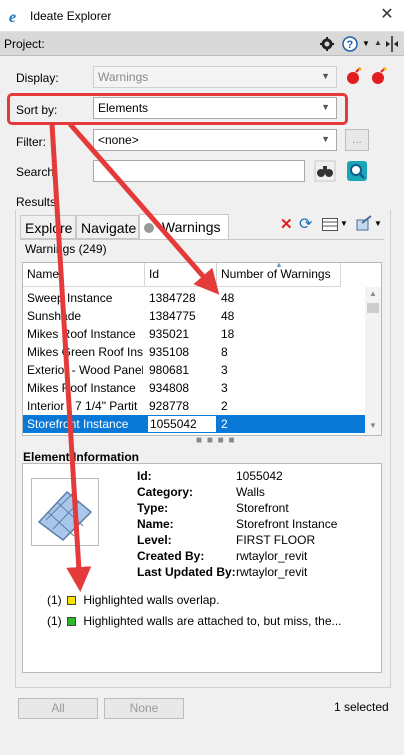 The width and height of the screenshot is (404, 755). I want to click on cell-name: Interior - 7 1/4" Partit, so click(82, 406).